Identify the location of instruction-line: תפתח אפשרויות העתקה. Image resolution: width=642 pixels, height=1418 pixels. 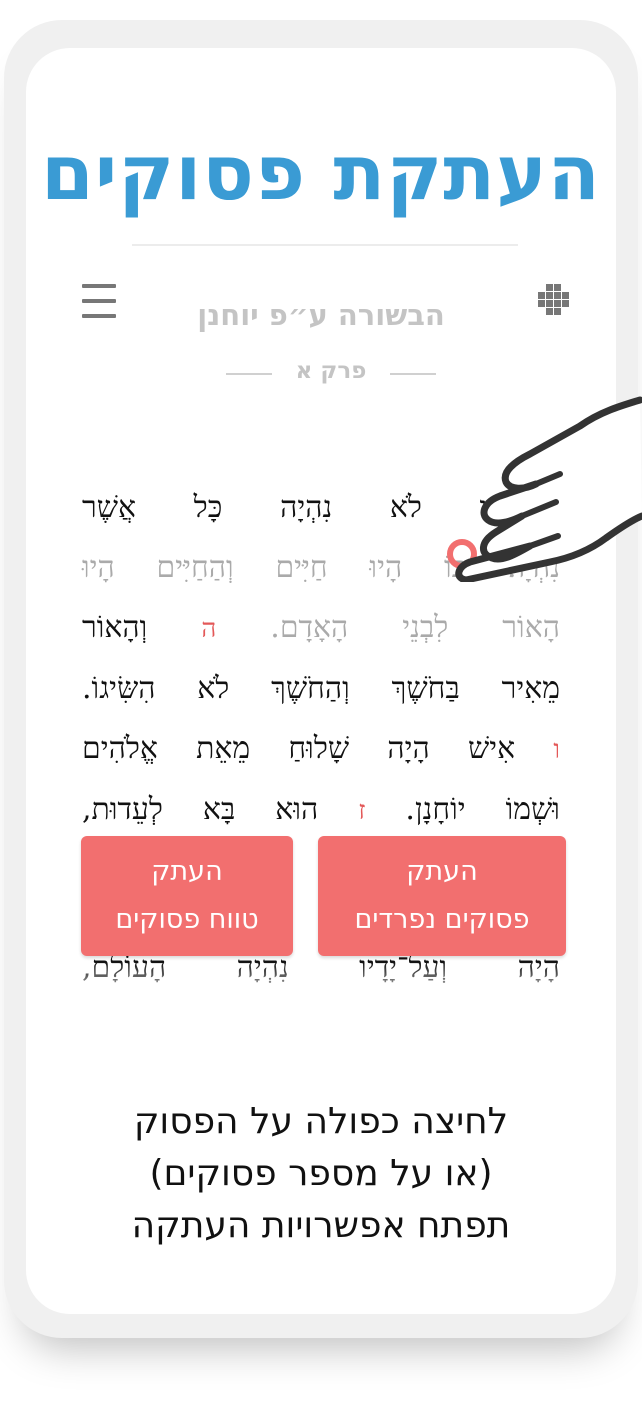
(321, 1225).